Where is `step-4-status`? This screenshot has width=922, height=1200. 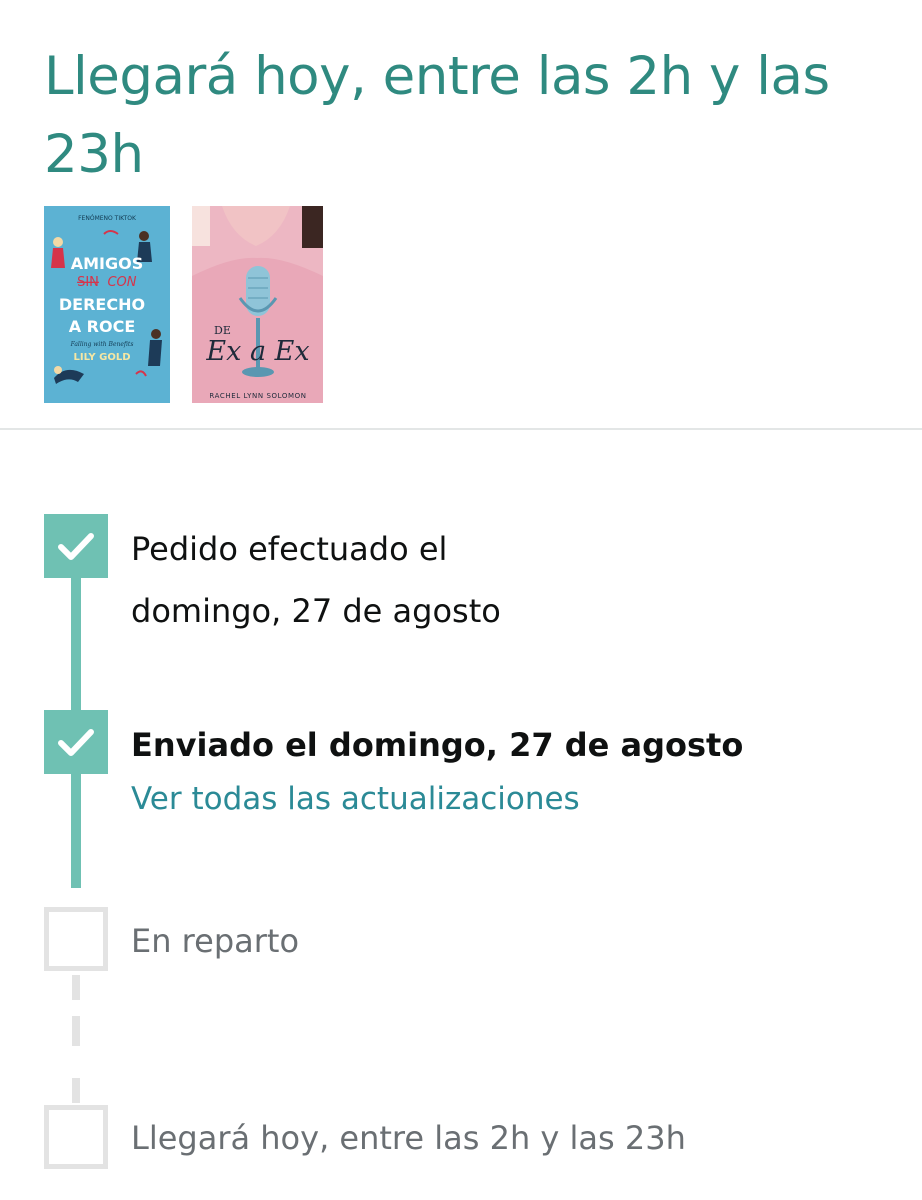
step-4-status is located at coordinates (76, 1137).